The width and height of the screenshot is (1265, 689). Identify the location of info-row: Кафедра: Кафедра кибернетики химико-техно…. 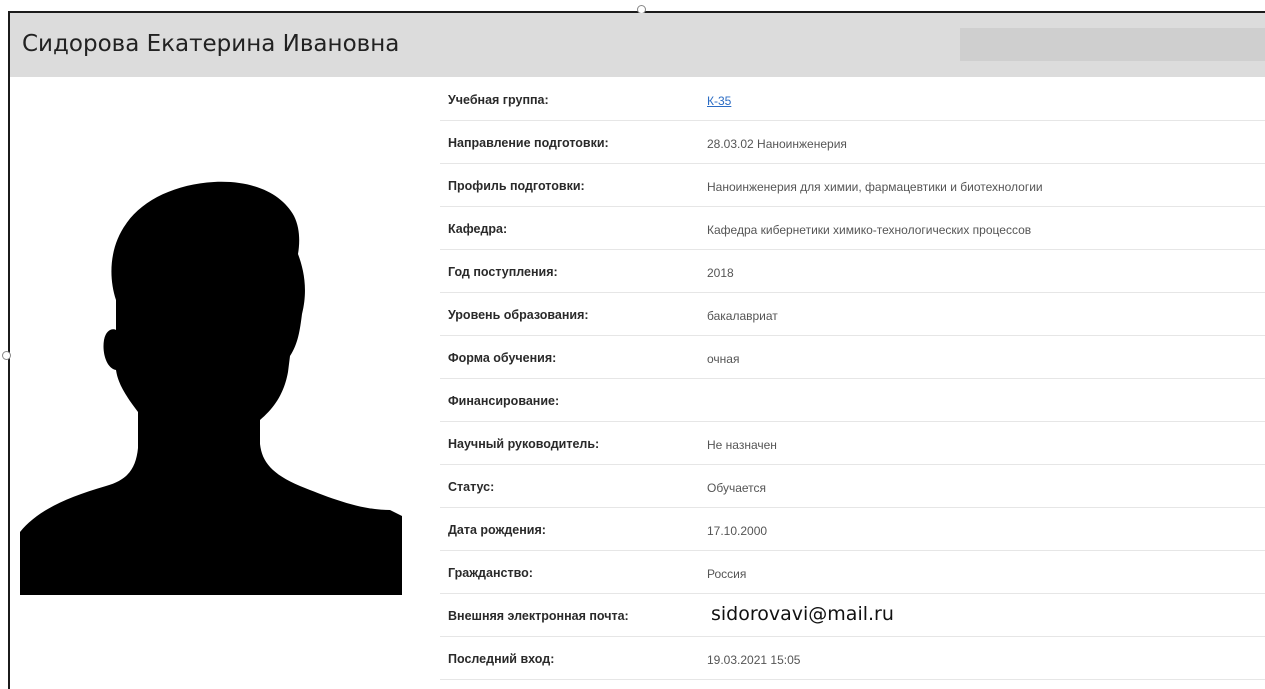
(852, 228).